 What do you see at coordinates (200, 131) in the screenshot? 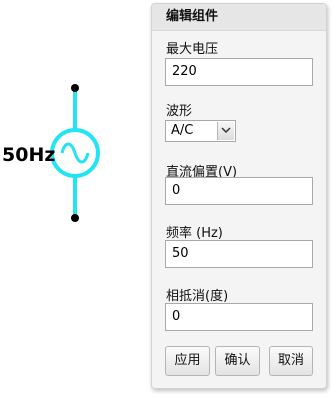
I see `waveform-select: A/C` at bounding box center [200, 131].